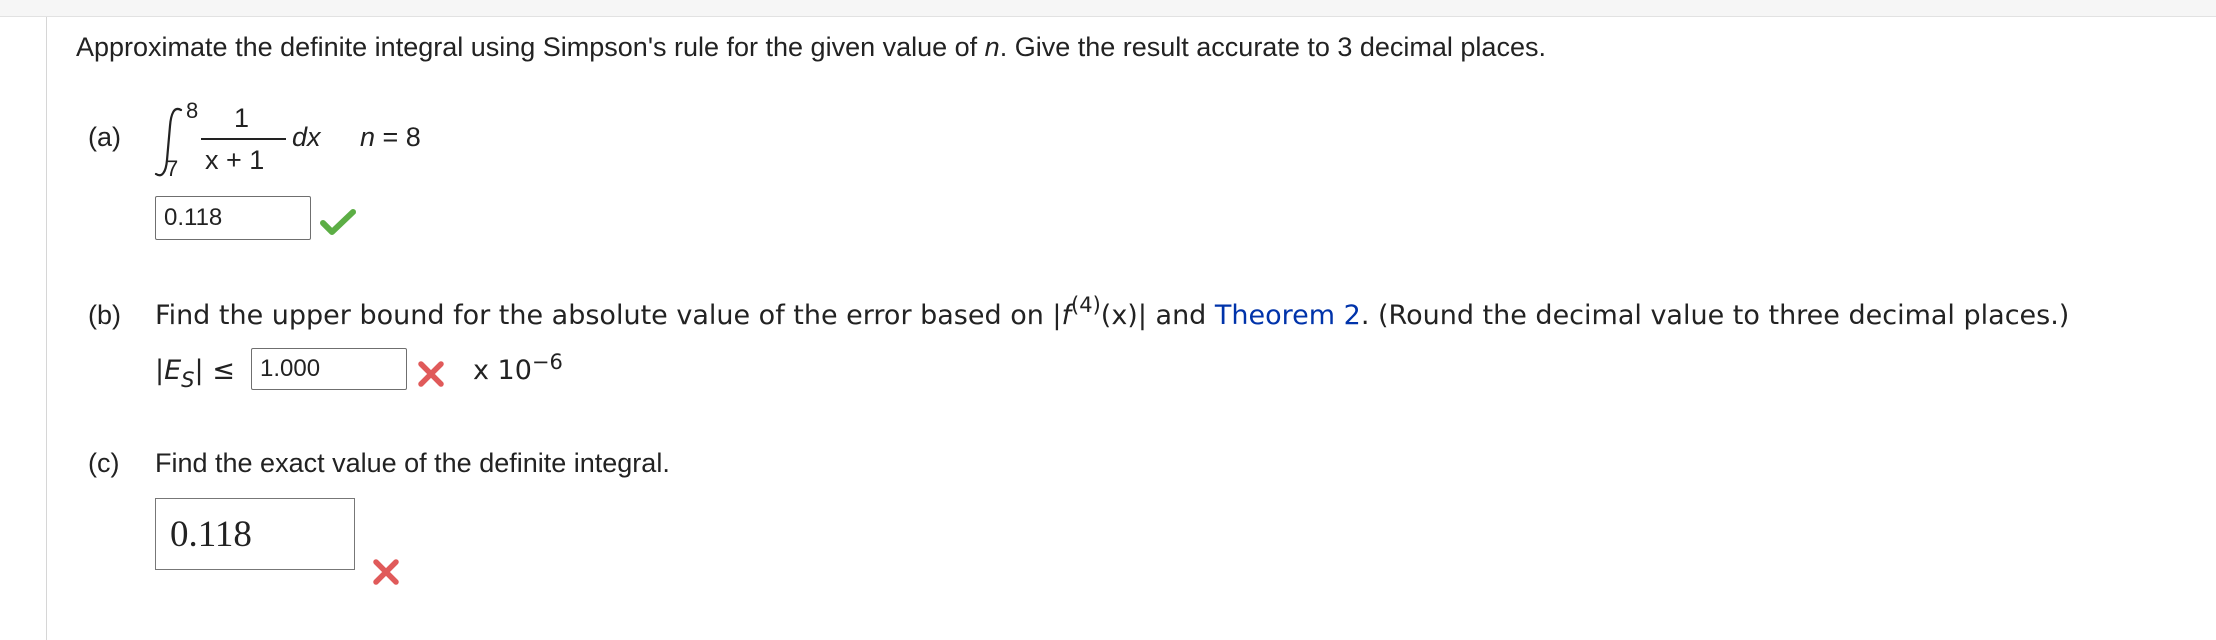 This screenshot has height=640, width=2216. Describe the element at coordinates (398, 137) in the screenshot. I see `n-equals: = 8` at that location.